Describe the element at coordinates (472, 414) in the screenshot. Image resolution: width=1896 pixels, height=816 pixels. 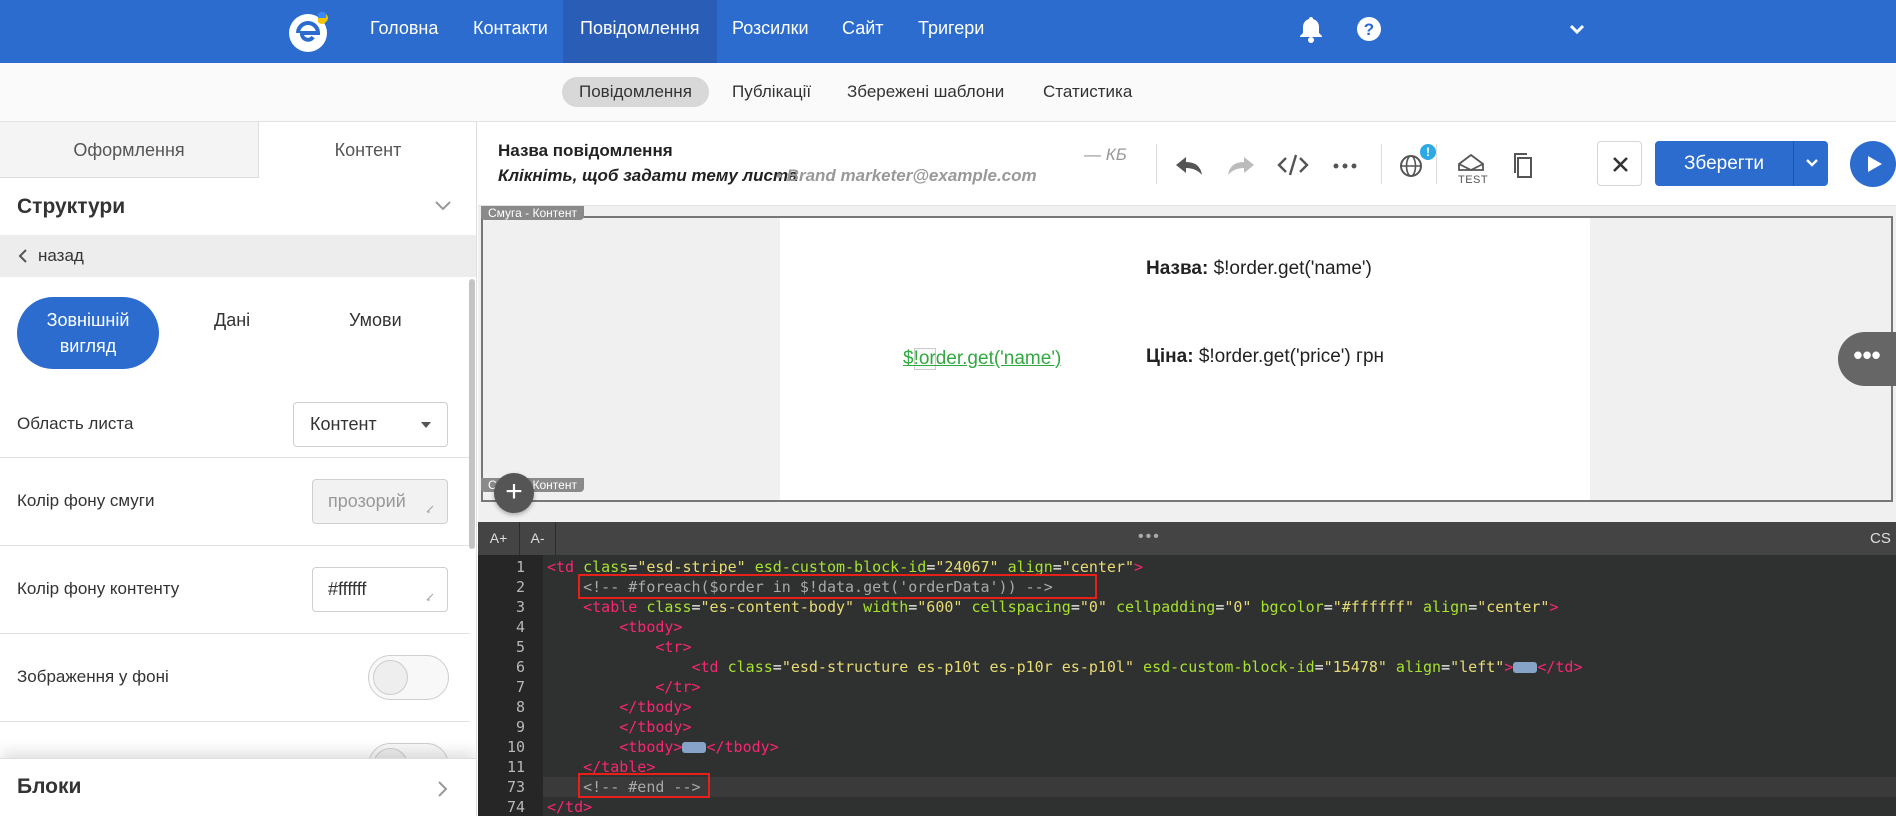
I see `panel-scrollbar` at that location.